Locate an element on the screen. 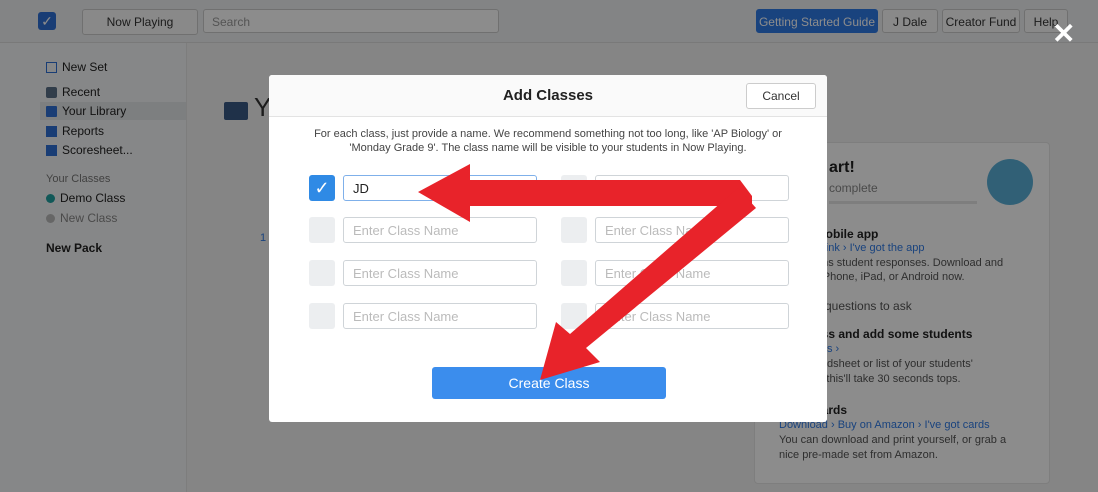 The width and height of the screenshot is (1098, 492). create-class-button: Create Class is located at coordinates (549, 383).